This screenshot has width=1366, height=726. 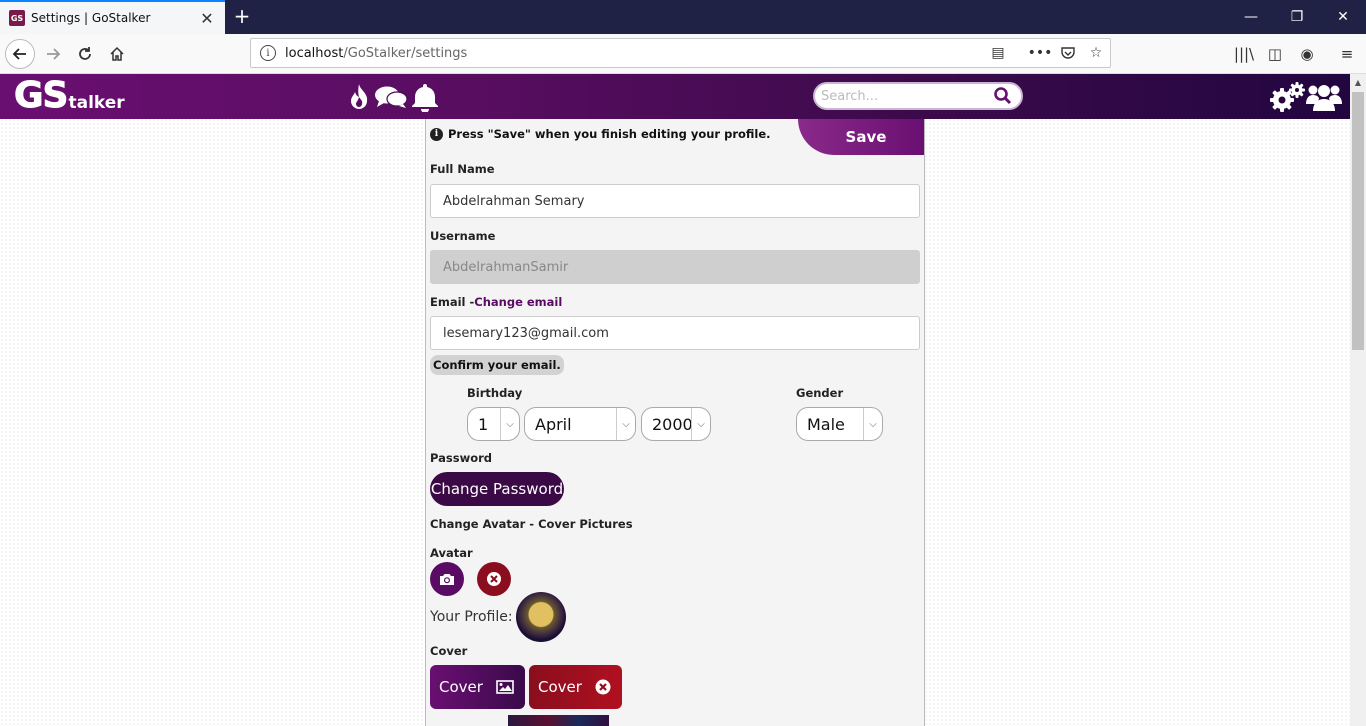 What do you see at coordinates (675, 333) in the screenshot?
I see `email-field: lesemary123@gmail.com` at bounding box center [675, 333].